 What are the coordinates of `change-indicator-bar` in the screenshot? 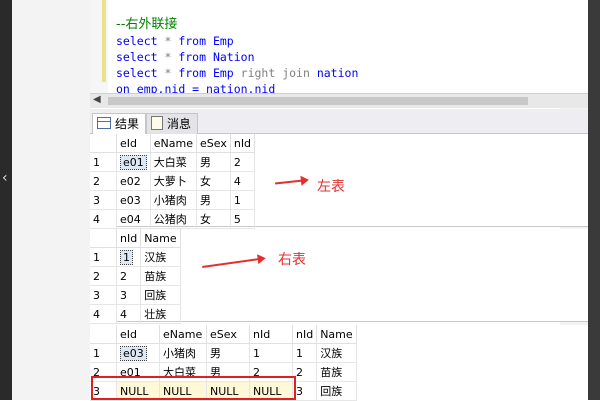 It's located at (104, 41).